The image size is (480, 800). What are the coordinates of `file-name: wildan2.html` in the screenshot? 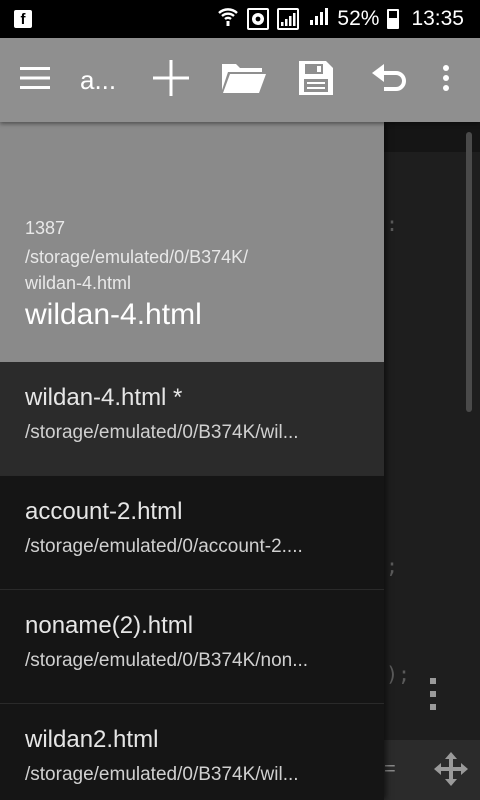 It's located at (92, 739).